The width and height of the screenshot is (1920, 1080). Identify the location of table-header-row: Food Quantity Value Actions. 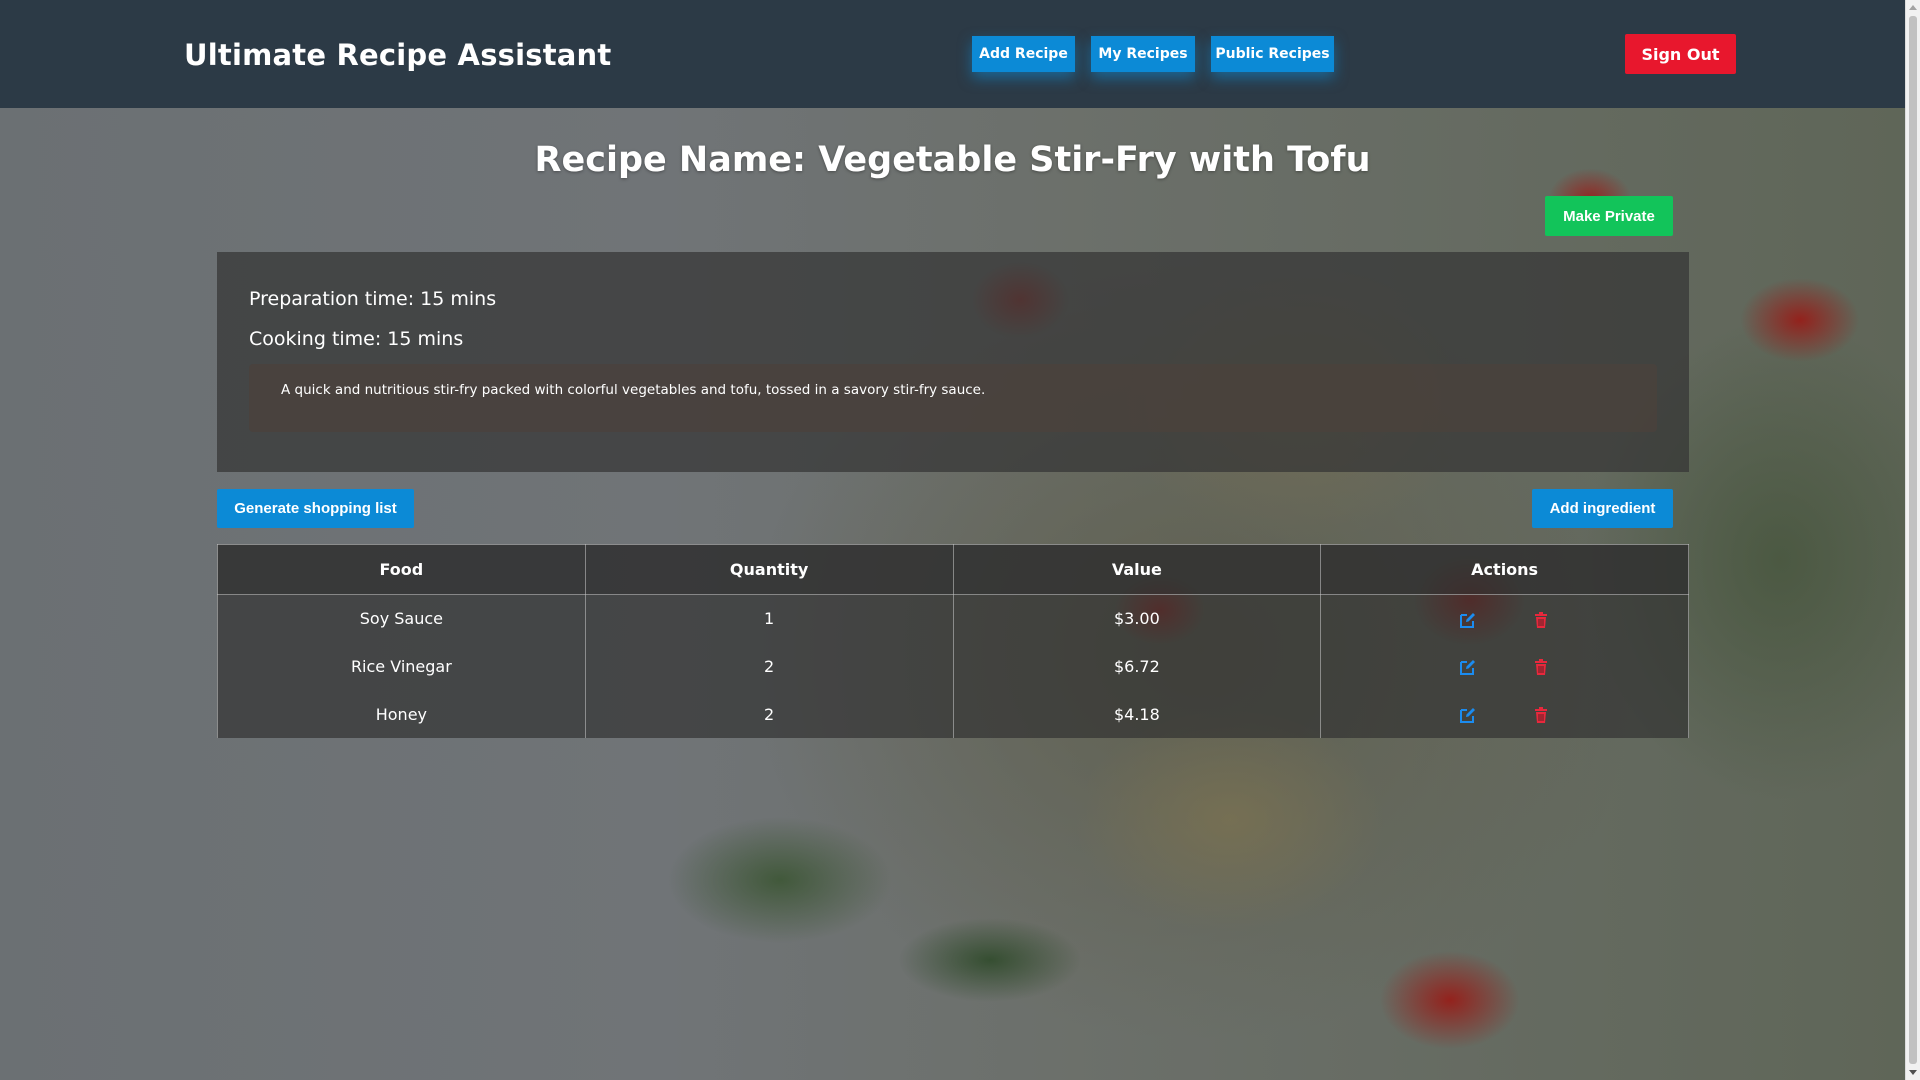
(953, 569).